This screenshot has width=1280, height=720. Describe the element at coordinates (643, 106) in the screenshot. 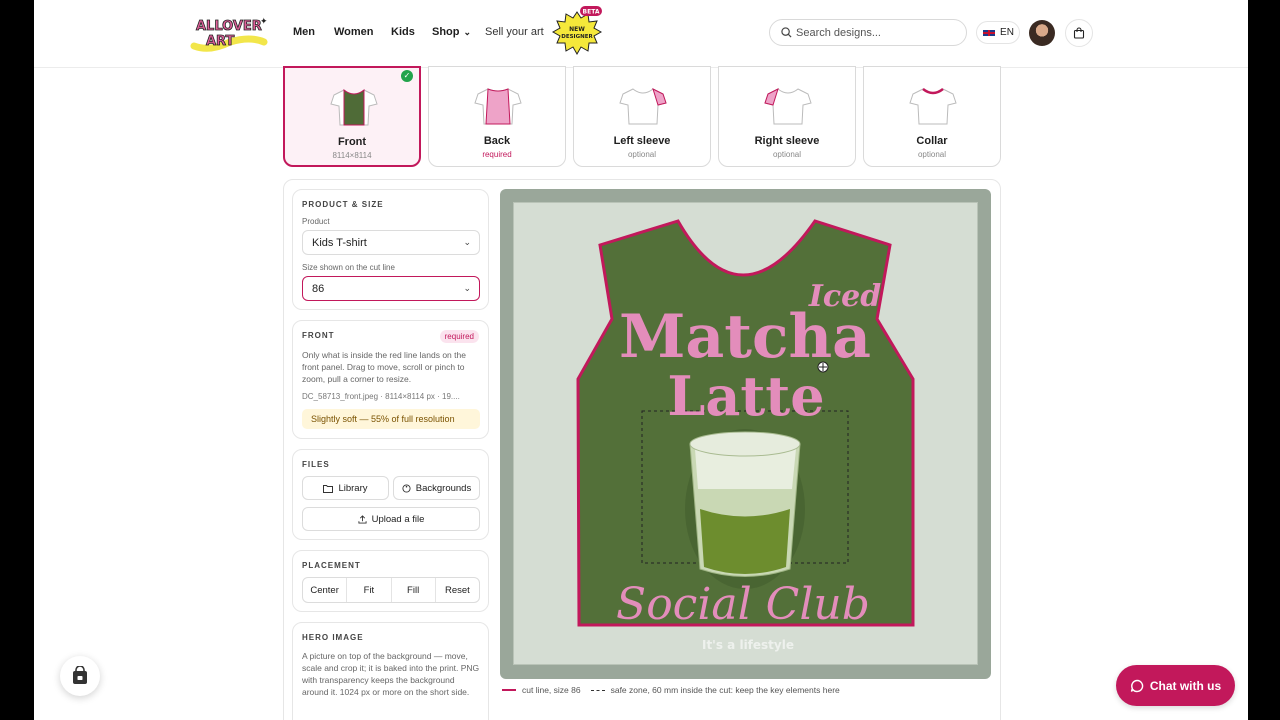

I see `tshirt-left-sleeve-icon` at that location.